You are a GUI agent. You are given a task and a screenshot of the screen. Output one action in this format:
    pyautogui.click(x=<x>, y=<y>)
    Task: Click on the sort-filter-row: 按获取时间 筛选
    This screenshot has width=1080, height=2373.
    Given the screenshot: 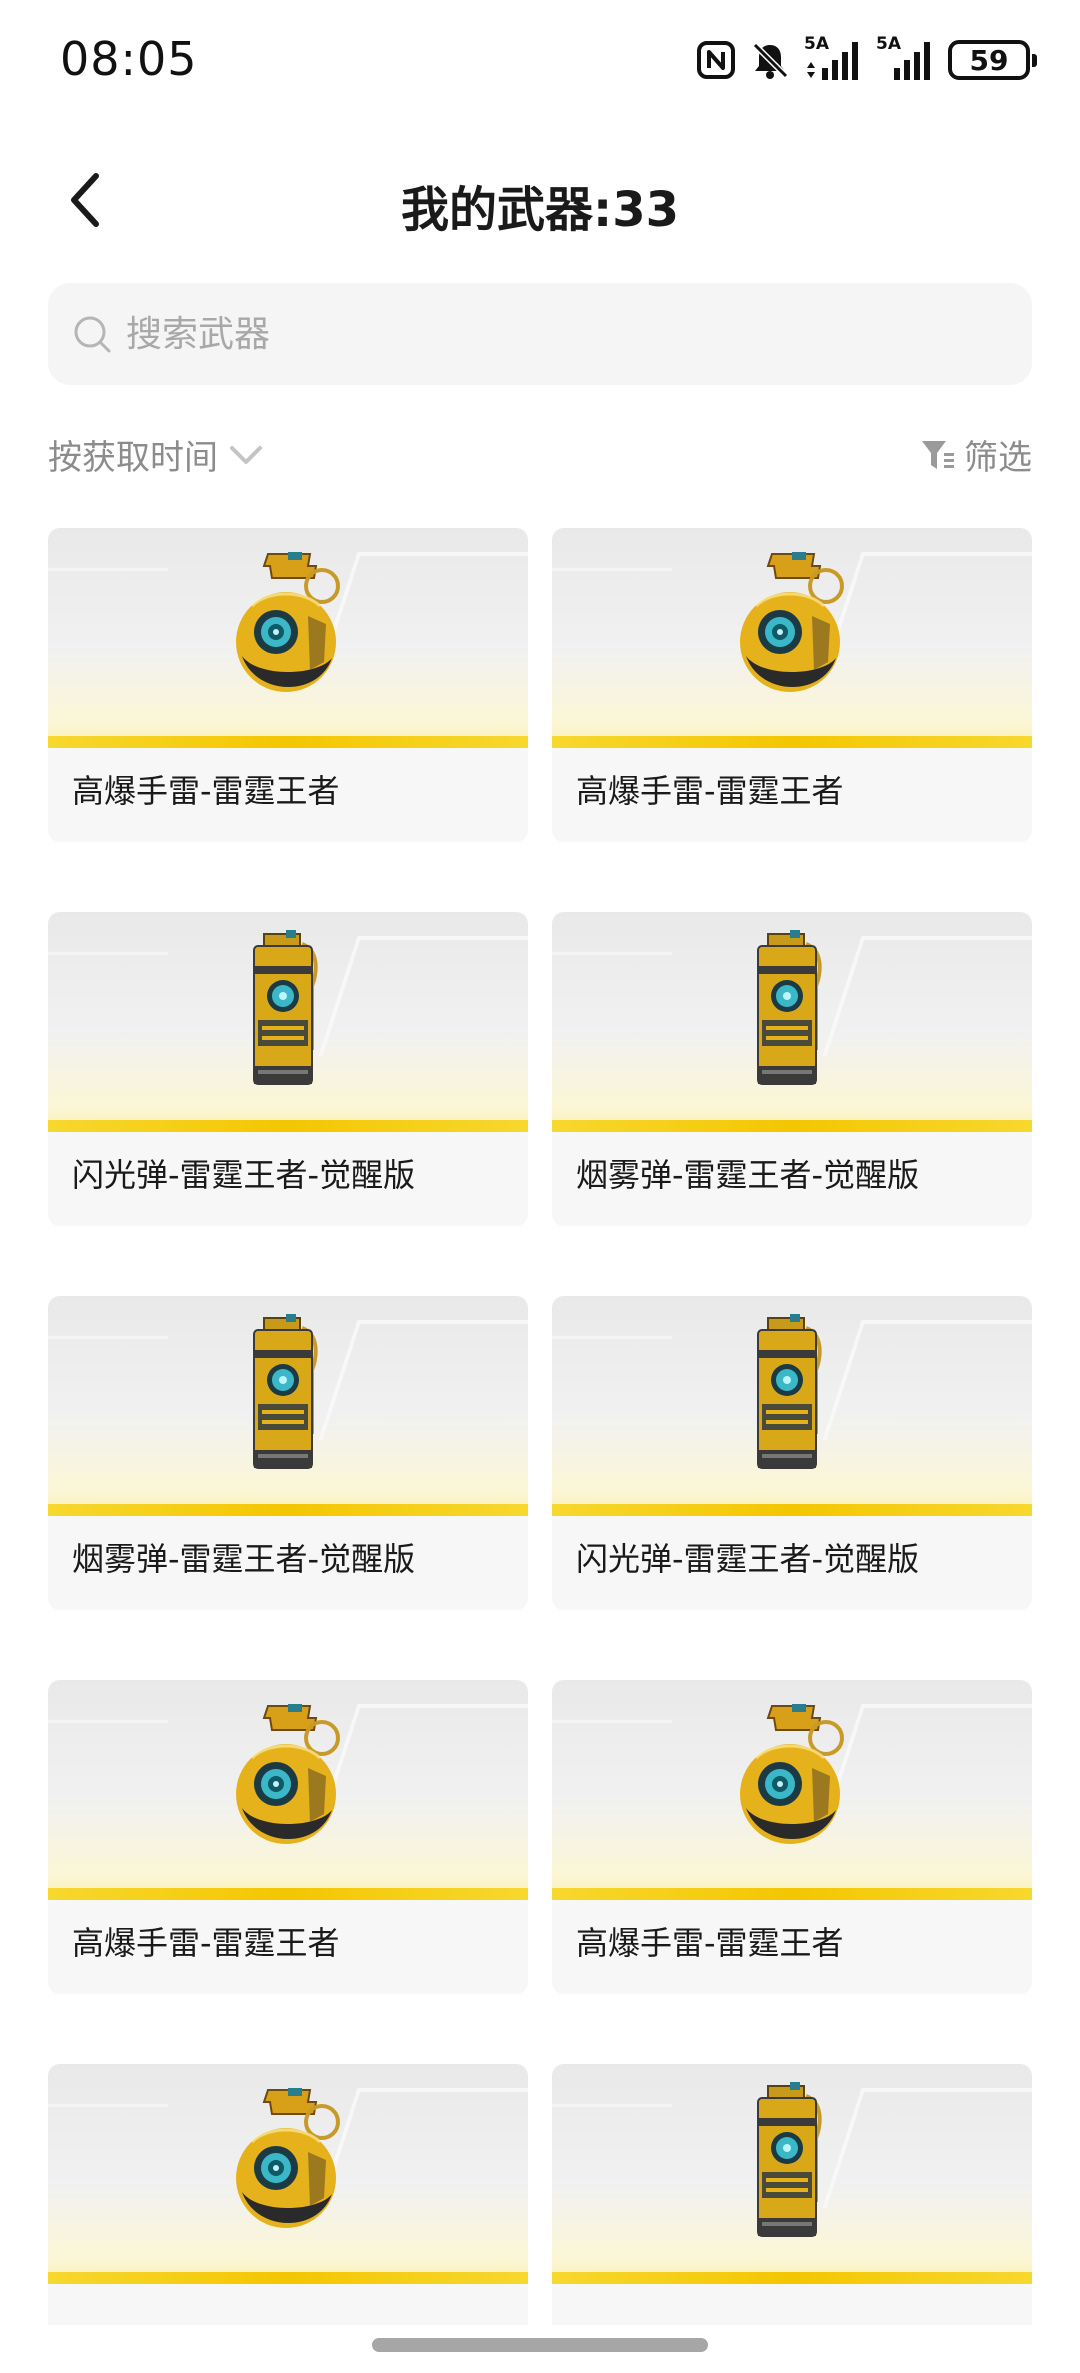 What is the action you would take?
    pyautogui.click(x=540, y=460)
    